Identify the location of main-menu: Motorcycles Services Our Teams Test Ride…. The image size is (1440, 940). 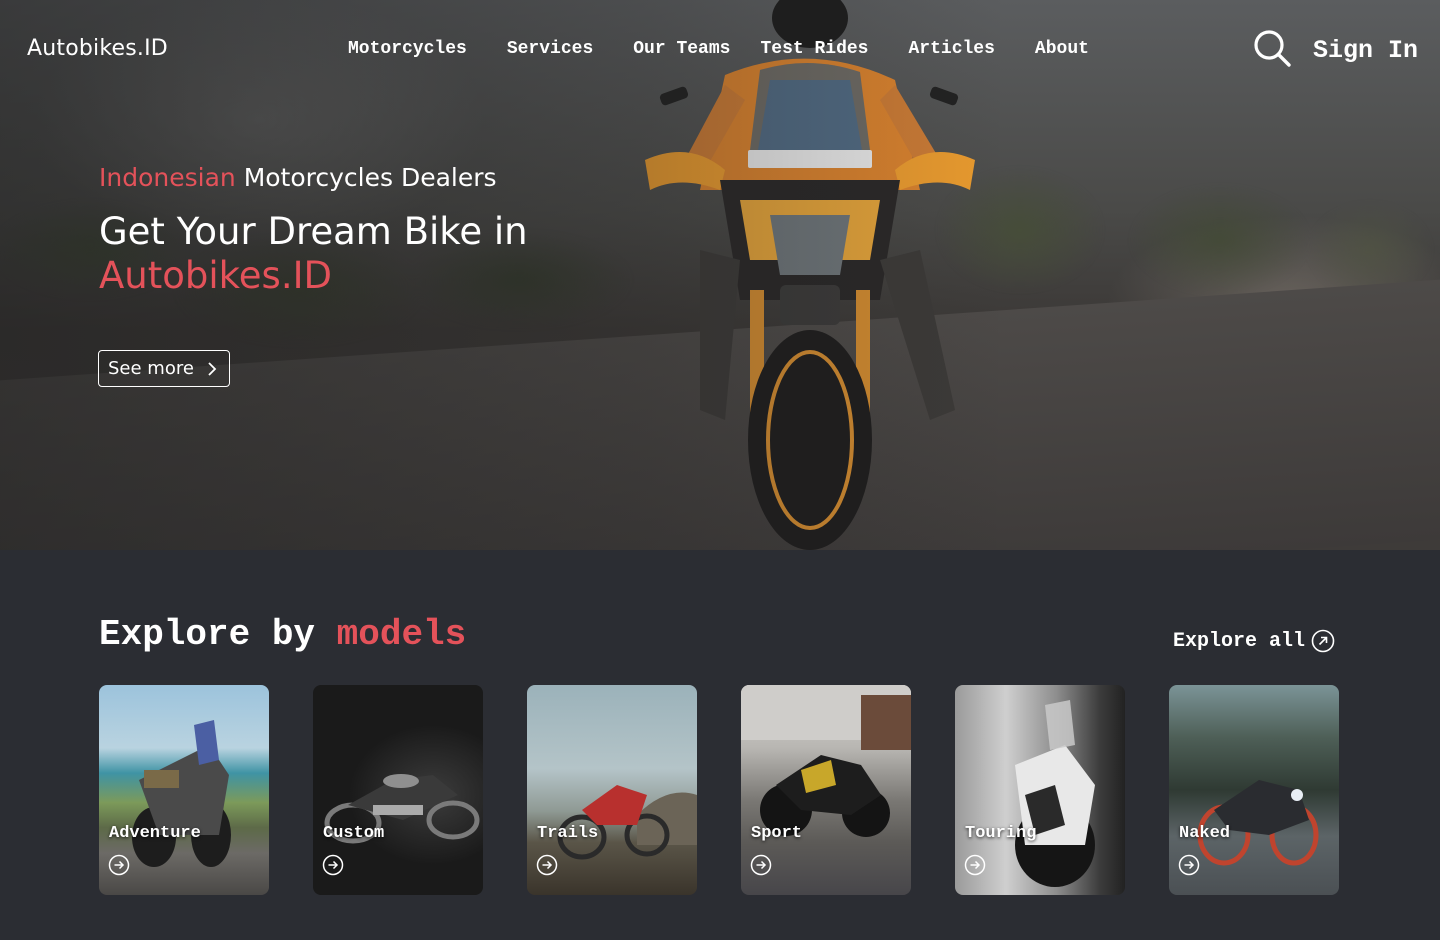
(738, 49).